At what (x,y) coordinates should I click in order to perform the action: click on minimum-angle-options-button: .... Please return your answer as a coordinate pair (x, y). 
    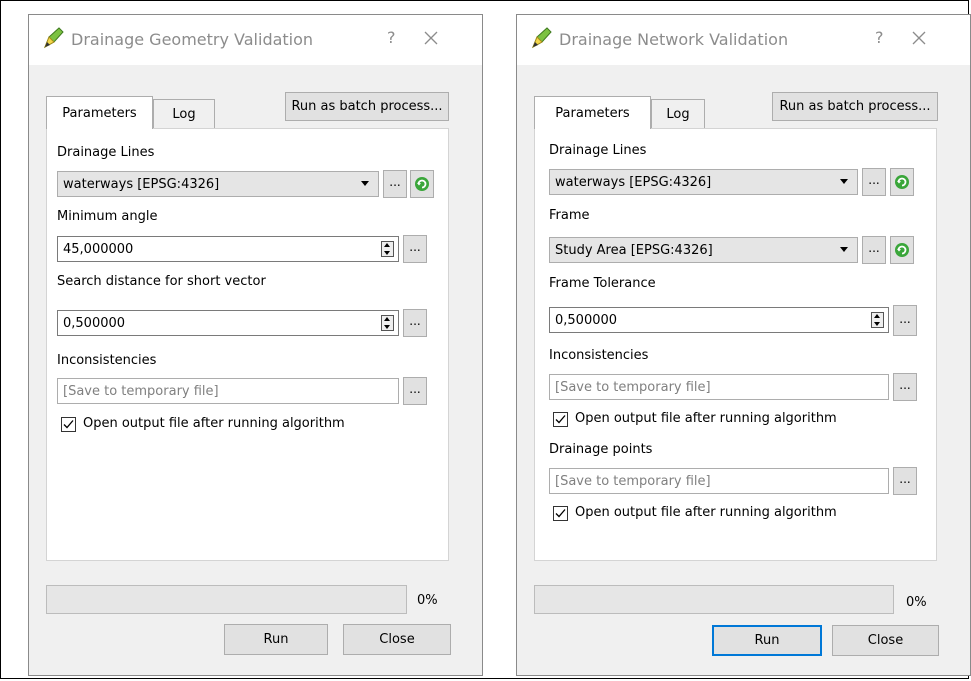
    Looking at the image, I should click on (415, 249).